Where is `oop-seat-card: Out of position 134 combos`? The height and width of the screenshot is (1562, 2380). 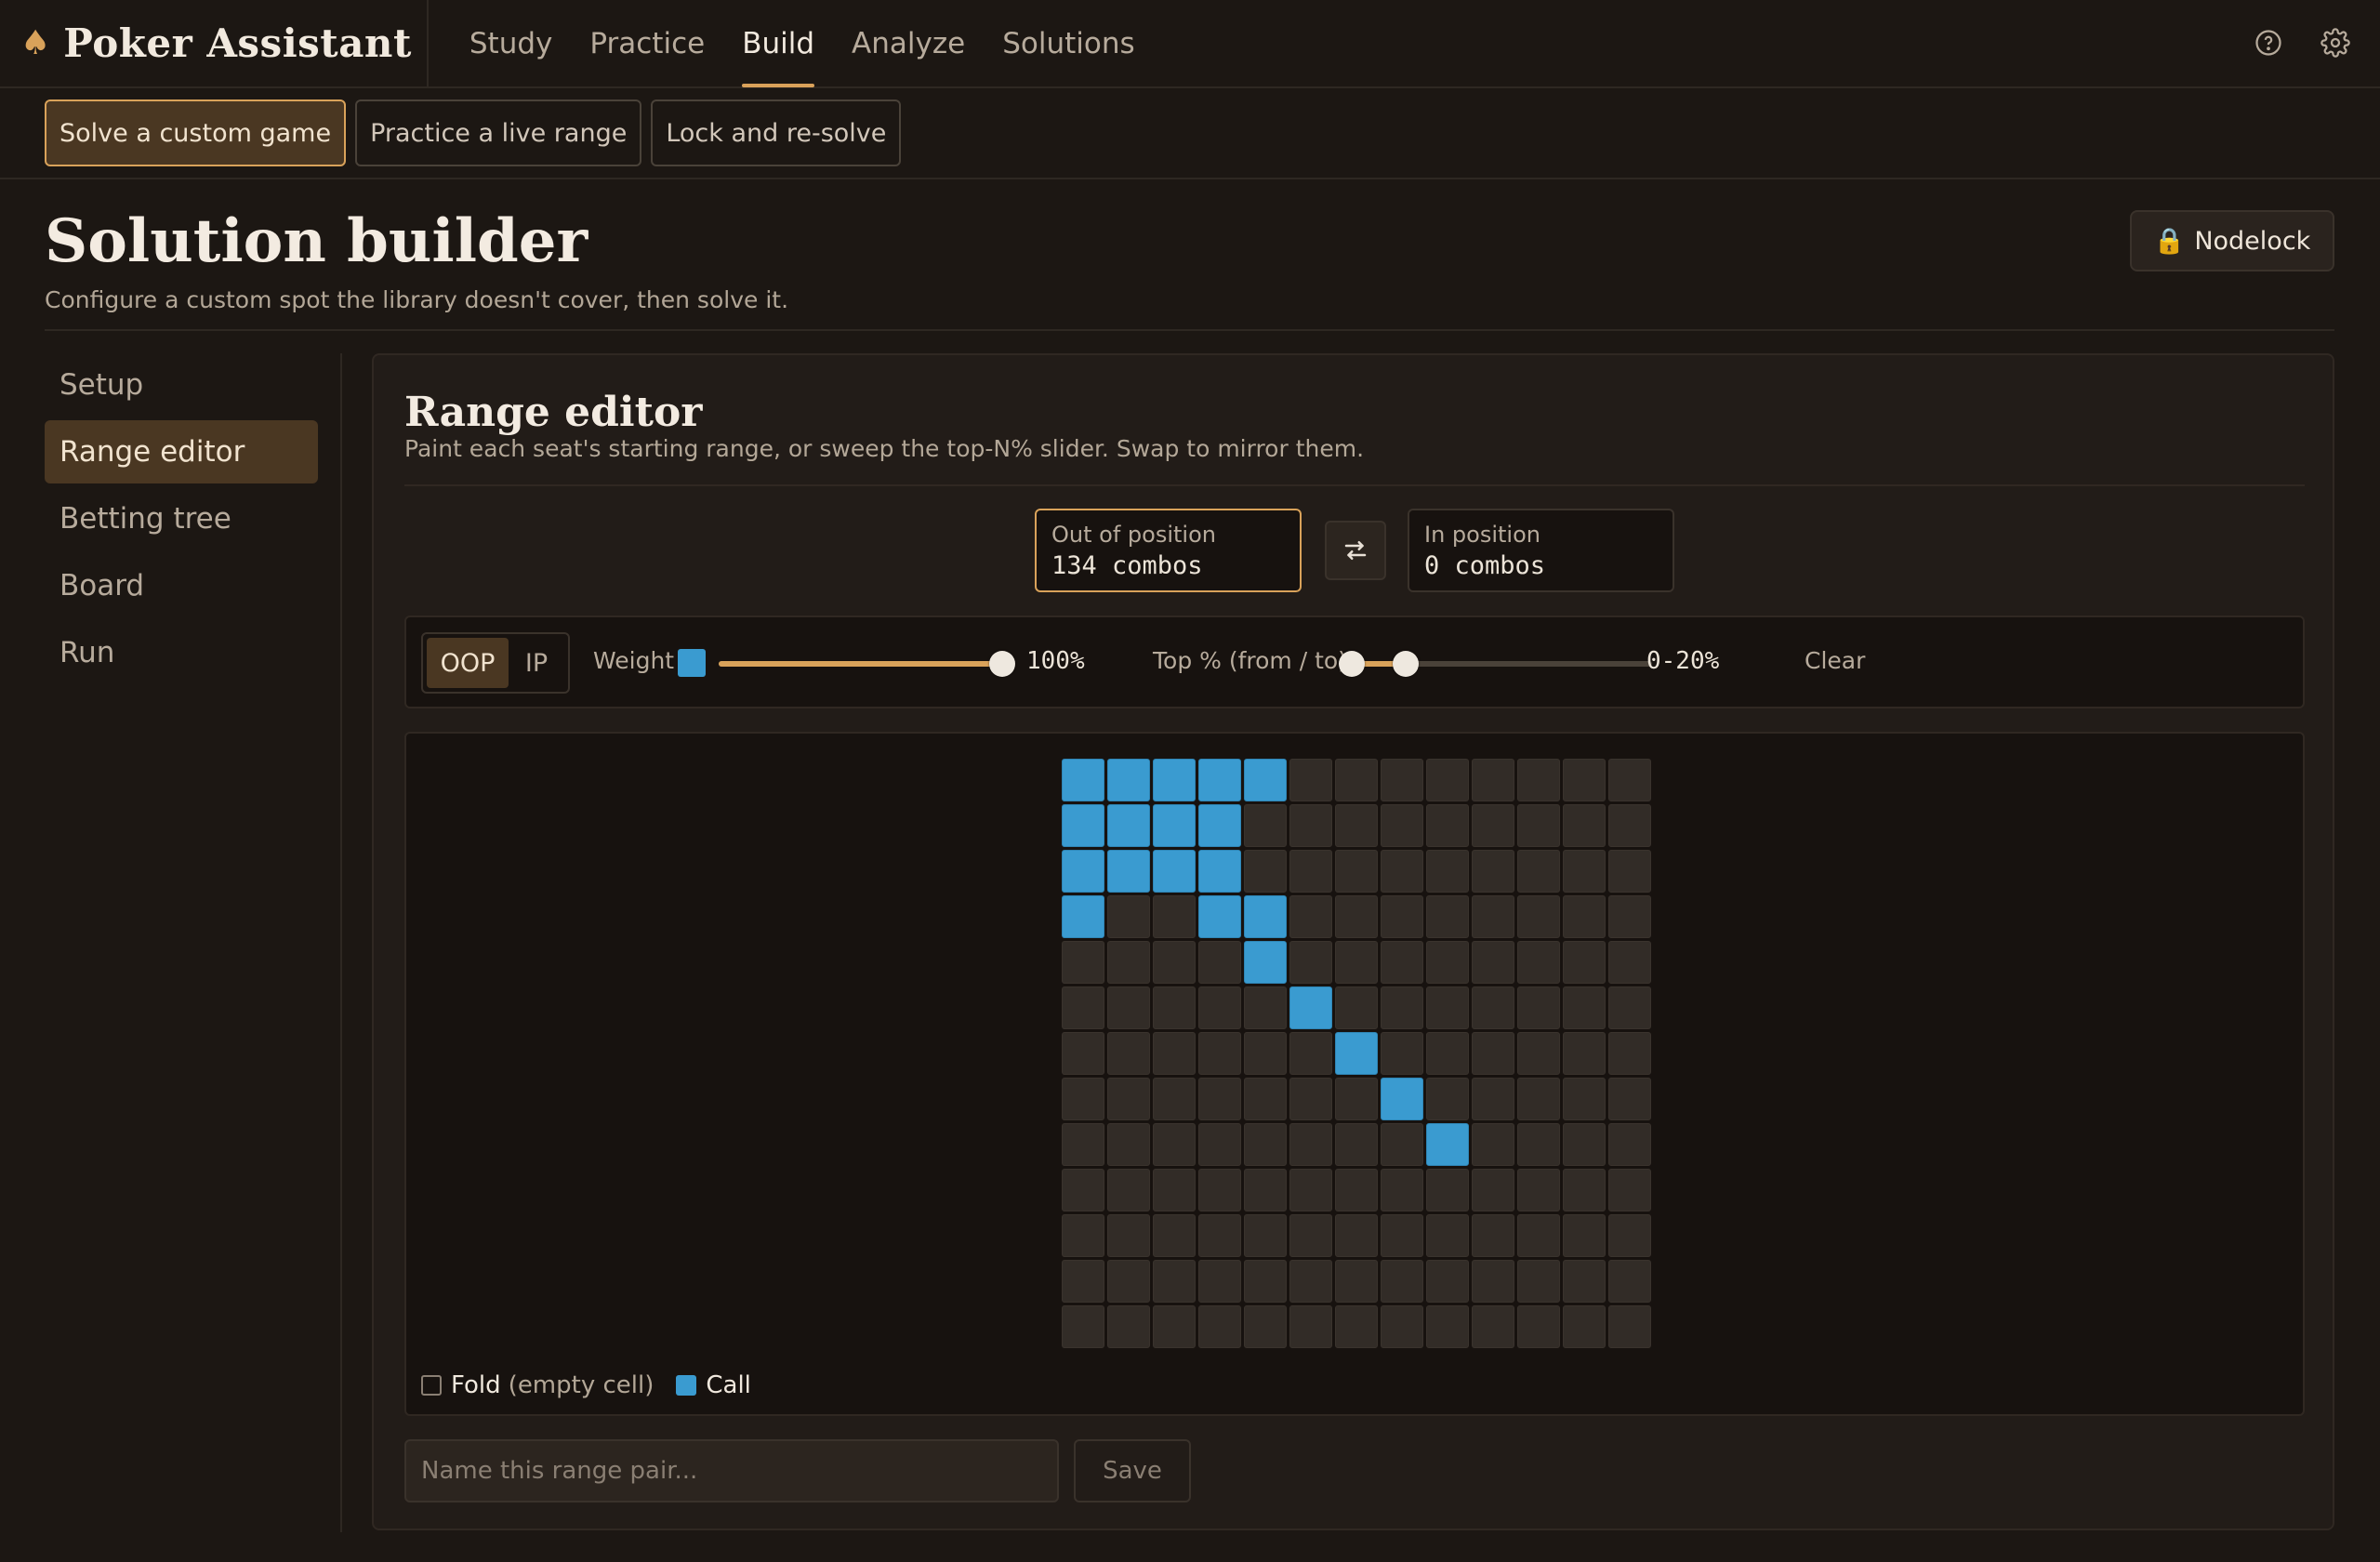 oop-seat-card: Out of position 134 combos is located at coordinates (1168, 551).